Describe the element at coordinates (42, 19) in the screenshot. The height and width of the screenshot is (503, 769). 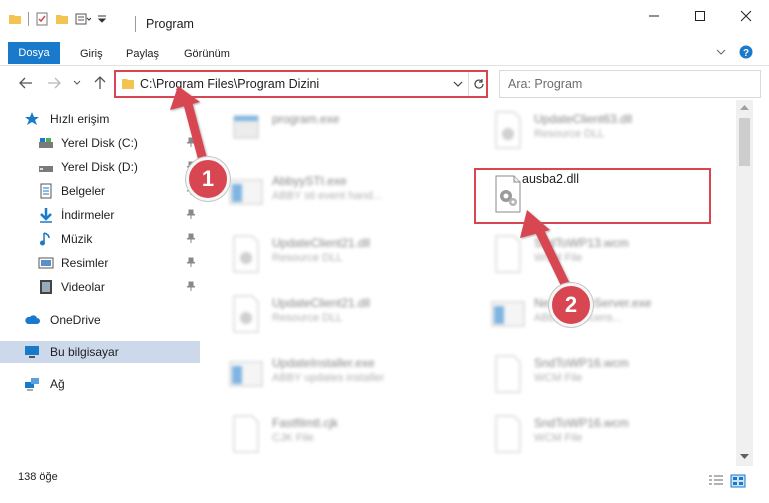
I see `properties-icon` at that location.